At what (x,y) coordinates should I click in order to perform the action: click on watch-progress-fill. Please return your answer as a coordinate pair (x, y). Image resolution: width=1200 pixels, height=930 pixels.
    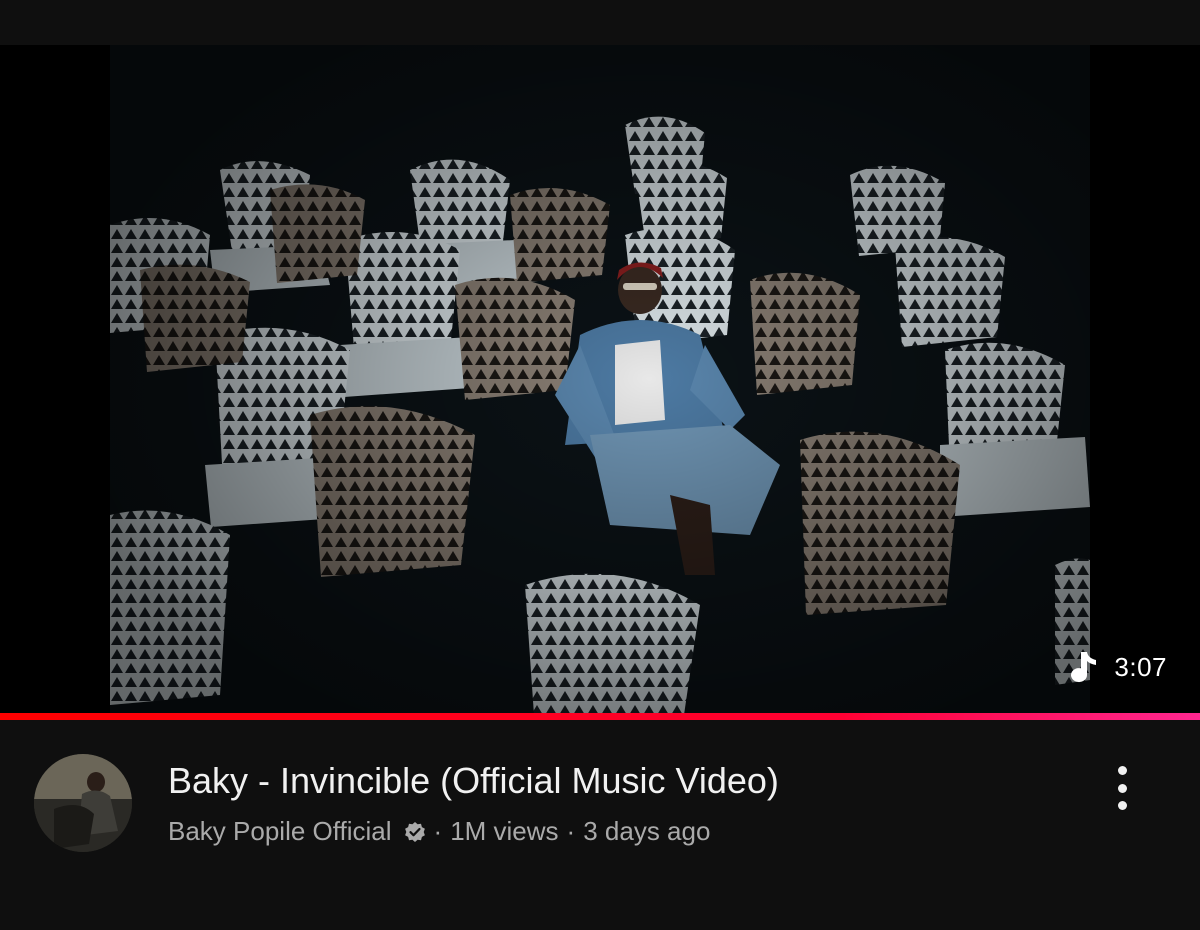
    Looking at the image, I should click on (600, 716).